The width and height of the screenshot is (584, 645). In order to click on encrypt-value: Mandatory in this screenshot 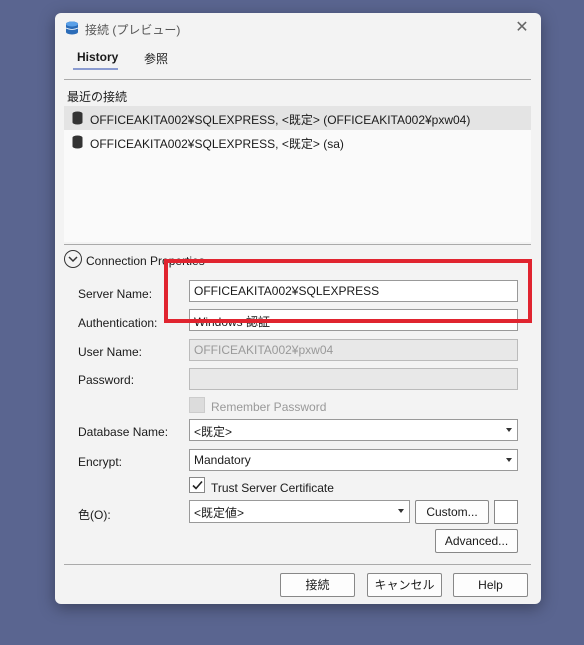, I will do `click(222, 460)`.